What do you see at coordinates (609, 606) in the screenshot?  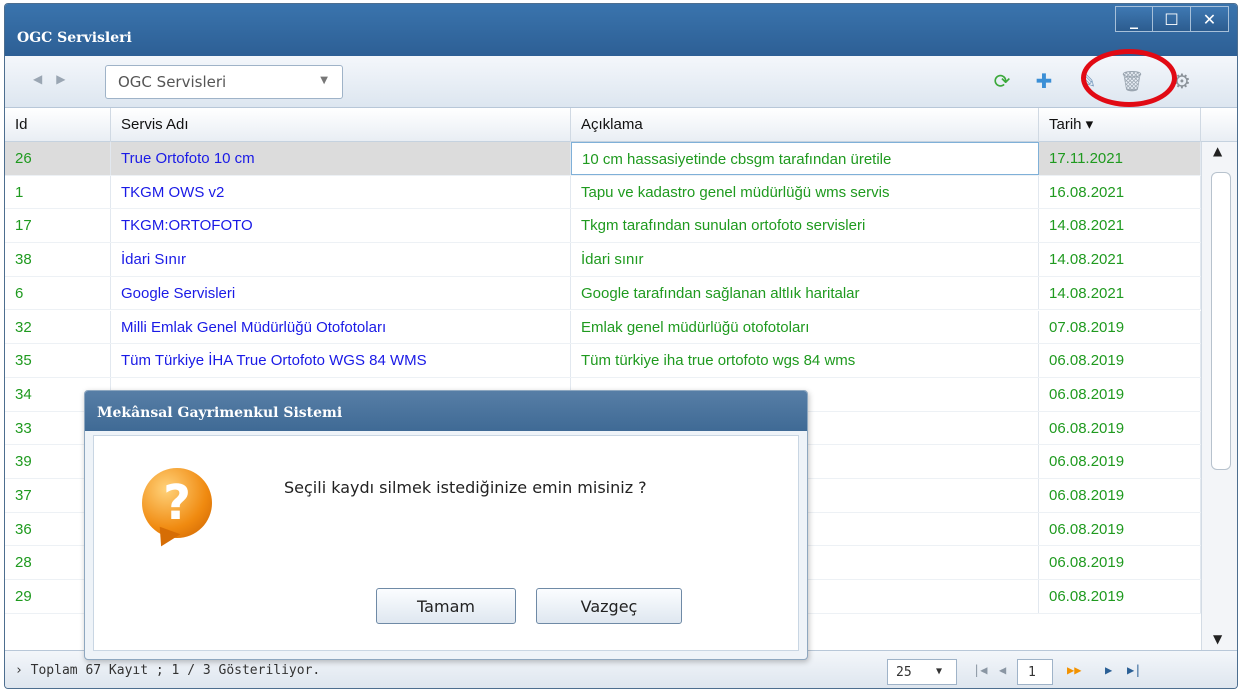 I see `cancel-button: Vazgeç` at bounding box center [609, 606].